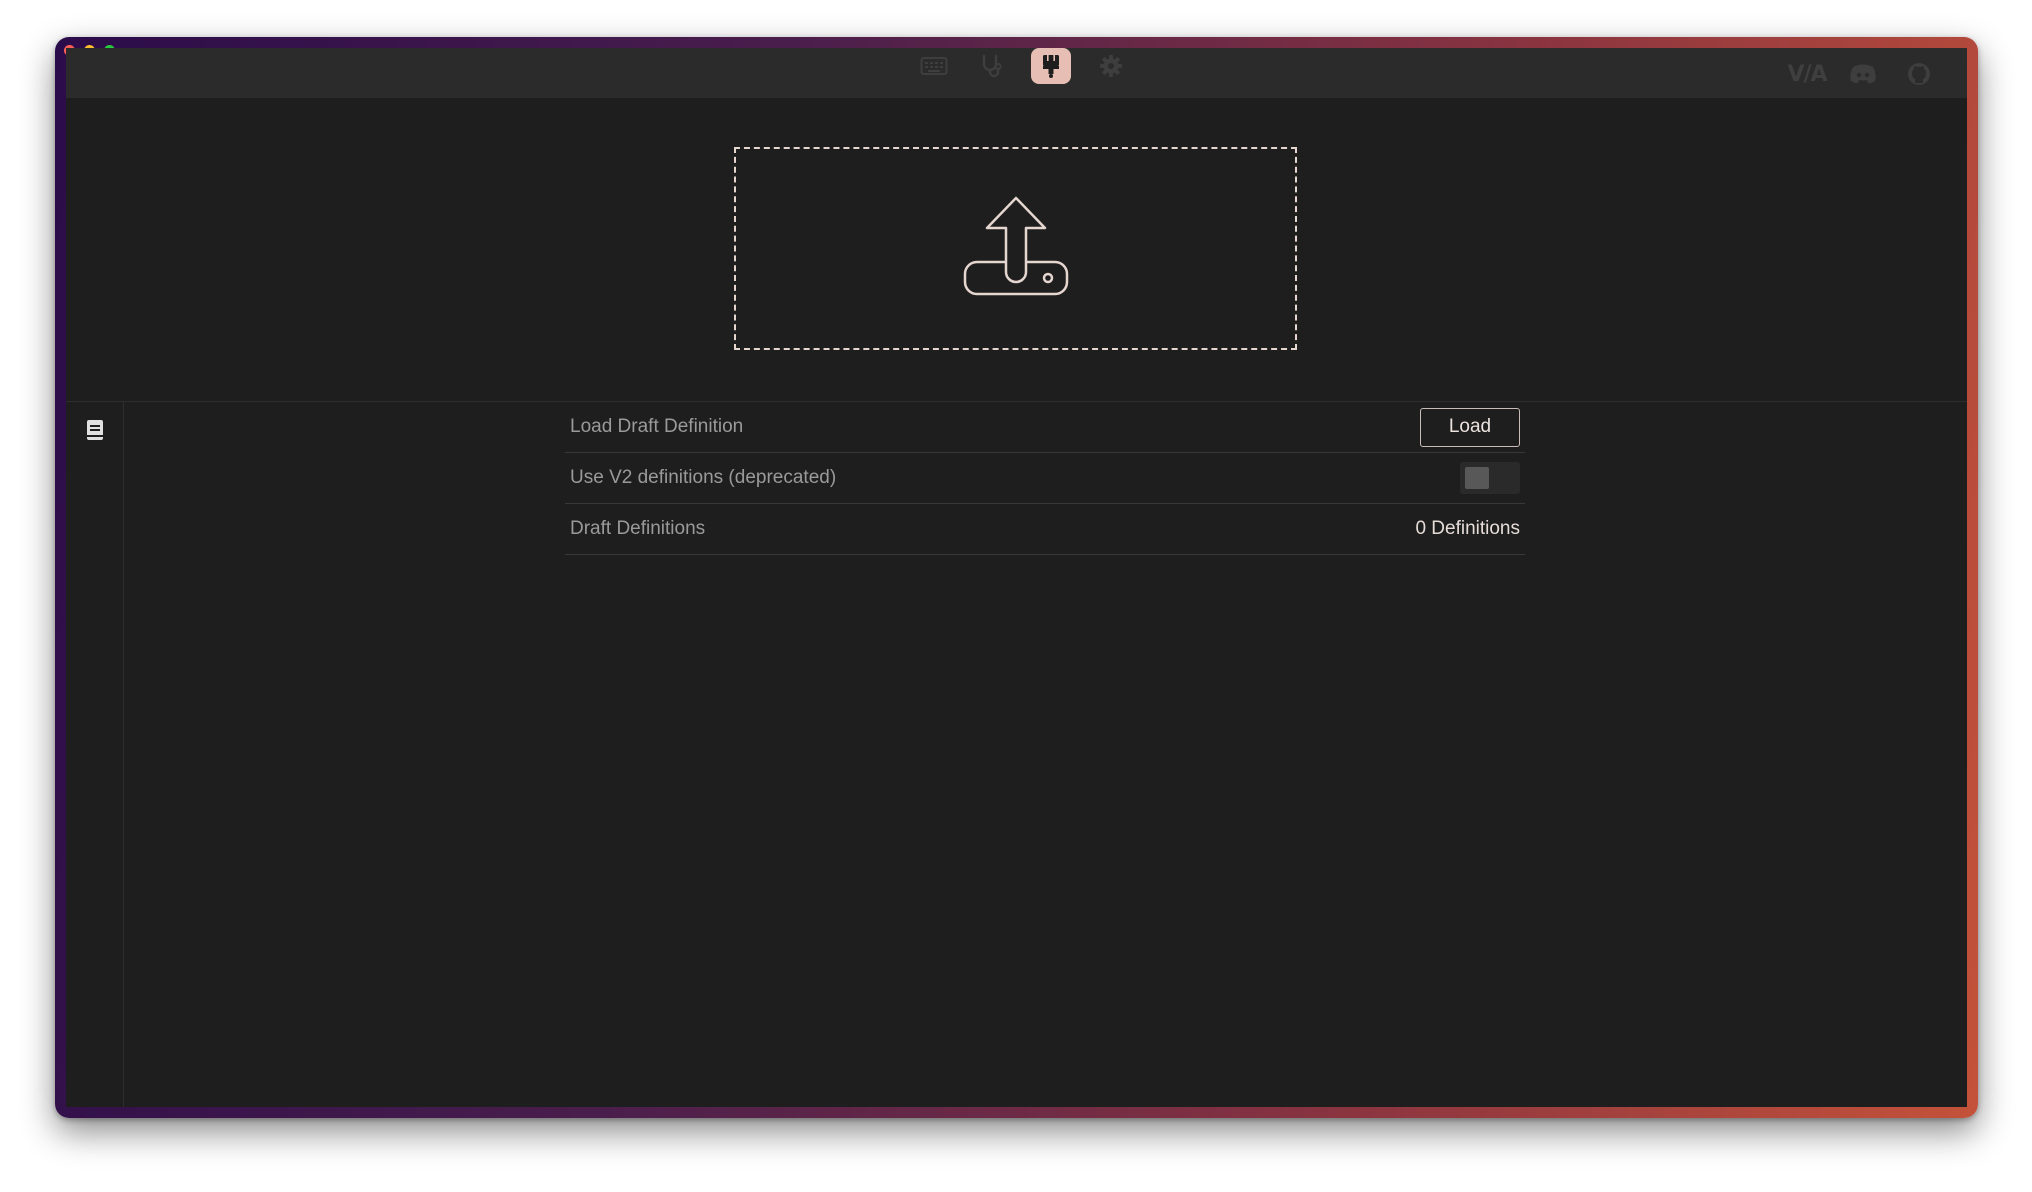  I want to click on use-v2-row: Use V2 definitions (deprecated), so click(1045, 478).